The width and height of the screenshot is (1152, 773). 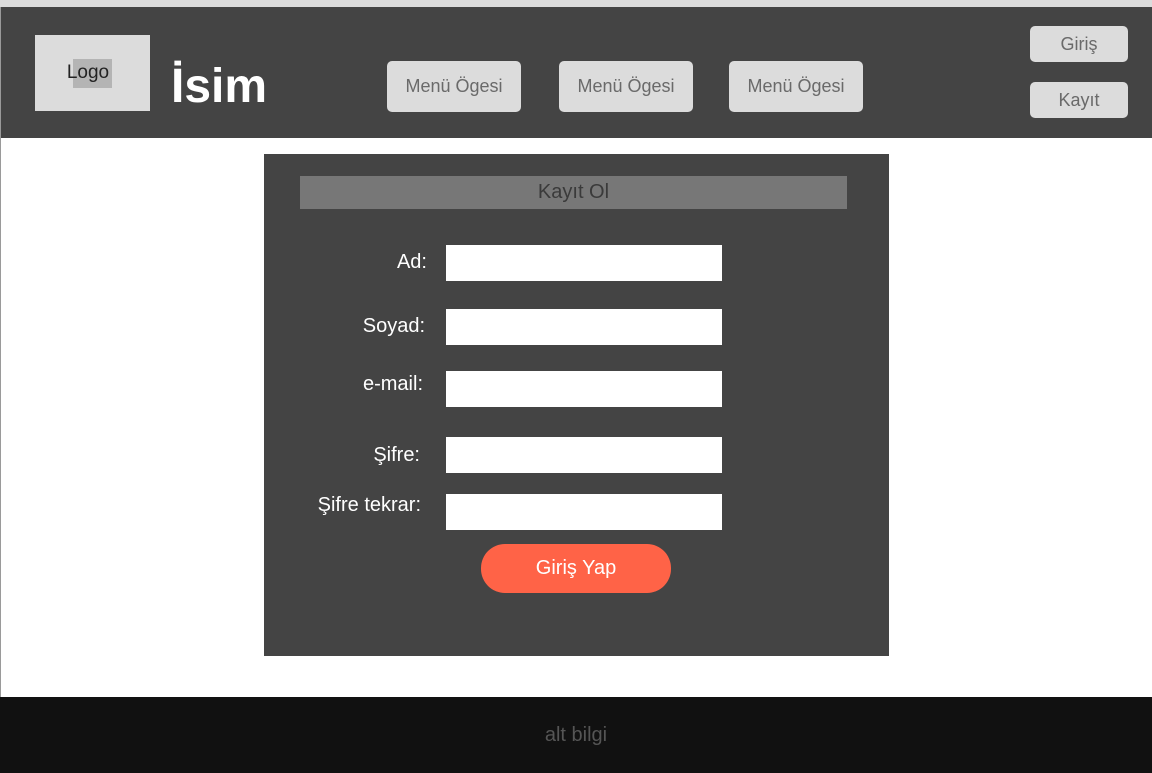 I want to click on logo: Logo, so click(x=92, y=73).